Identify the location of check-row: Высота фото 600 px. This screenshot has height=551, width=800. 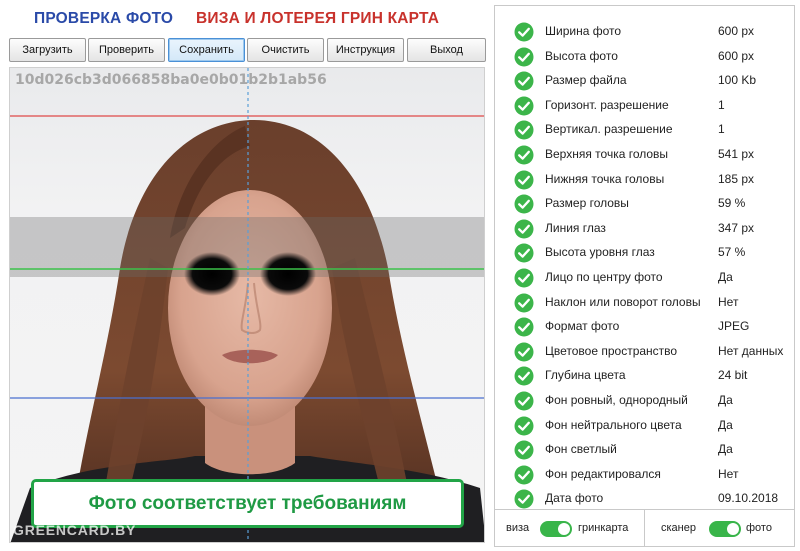
(644, 56).